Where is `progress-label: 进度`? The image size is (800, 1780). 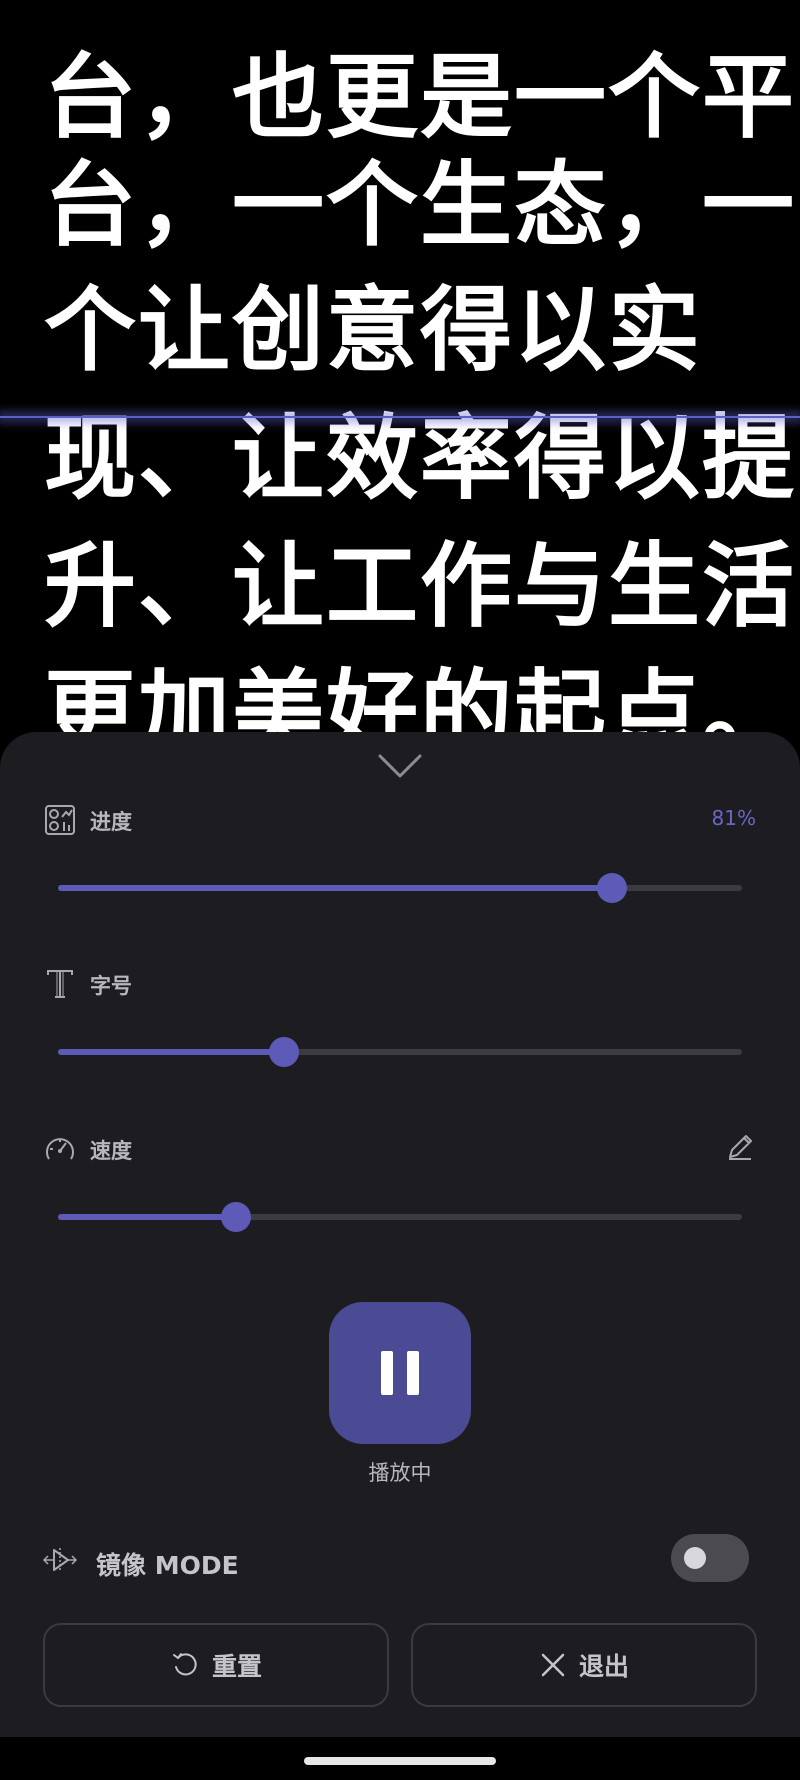
progress-label: 进度 is located at coordinates (111, 822).